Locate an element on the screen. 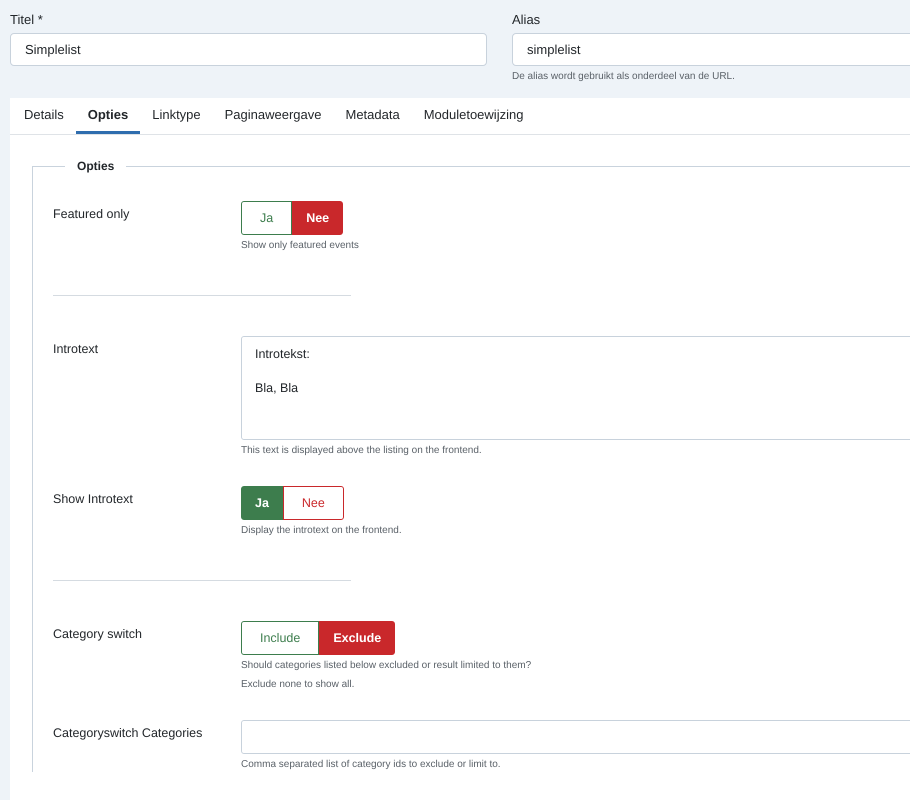  tab: Paginaweergave is located at coordinates (273, 116).